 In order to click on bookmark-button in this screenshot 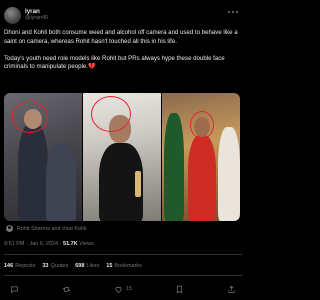, I will do `click(179, 289)`.